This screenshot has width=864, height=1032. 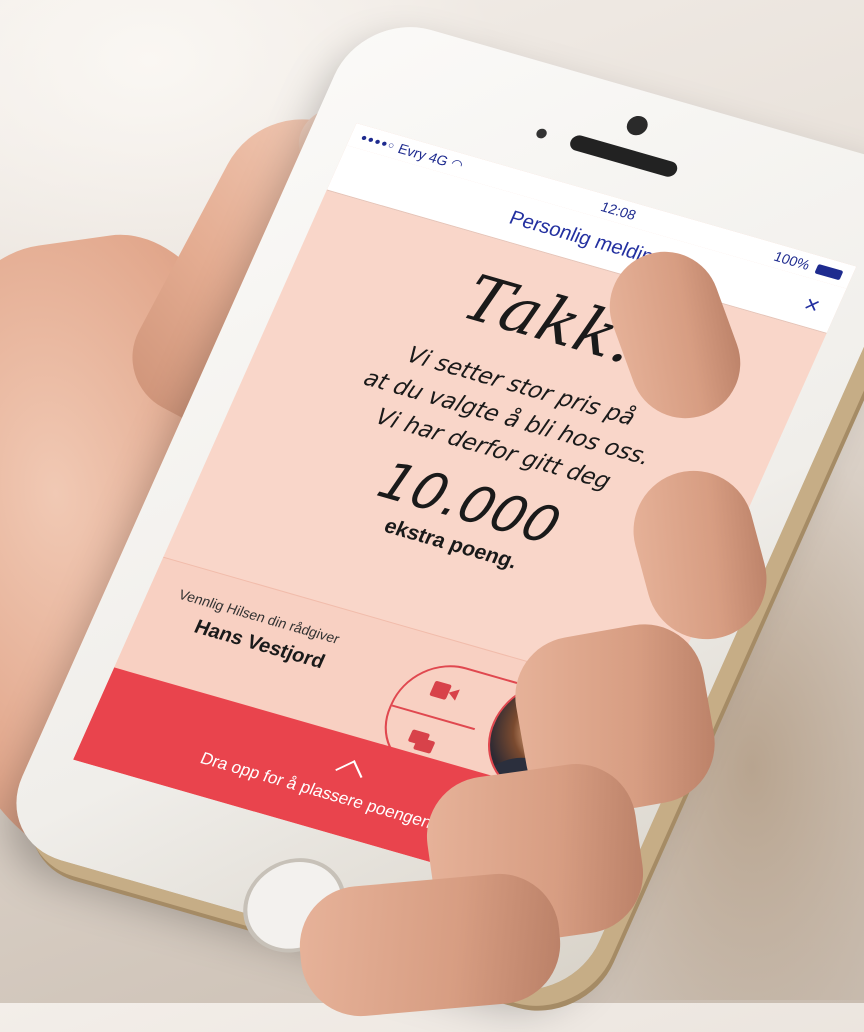 I want to click on video-icon, so click(x=445, y=691).